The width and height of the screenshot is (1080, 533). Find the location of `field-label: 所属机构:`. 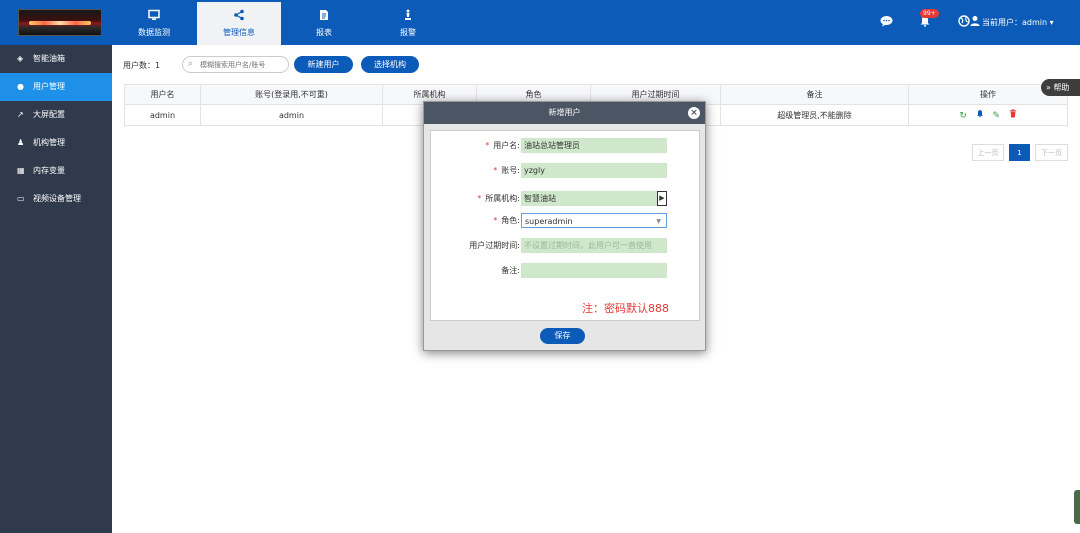

field-label: 所属机构: is located at coordinates (502, 198).